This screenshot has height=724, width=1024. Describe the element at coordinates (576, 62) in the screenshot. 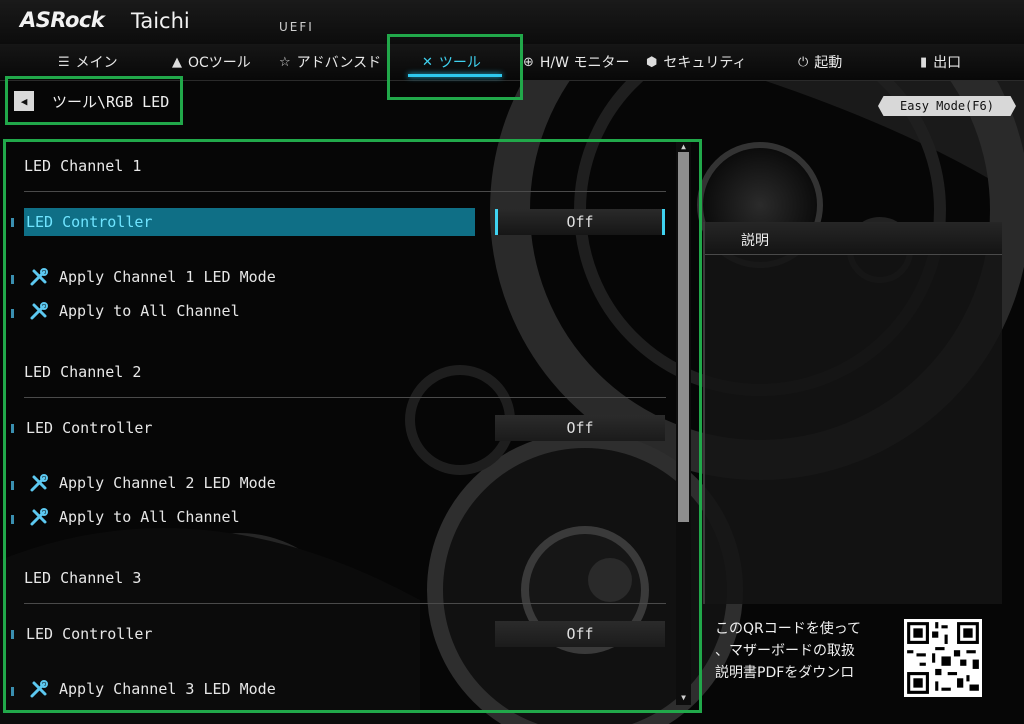

I see `tab-hw-monitor: ⊕ H/W モニター` at that location.